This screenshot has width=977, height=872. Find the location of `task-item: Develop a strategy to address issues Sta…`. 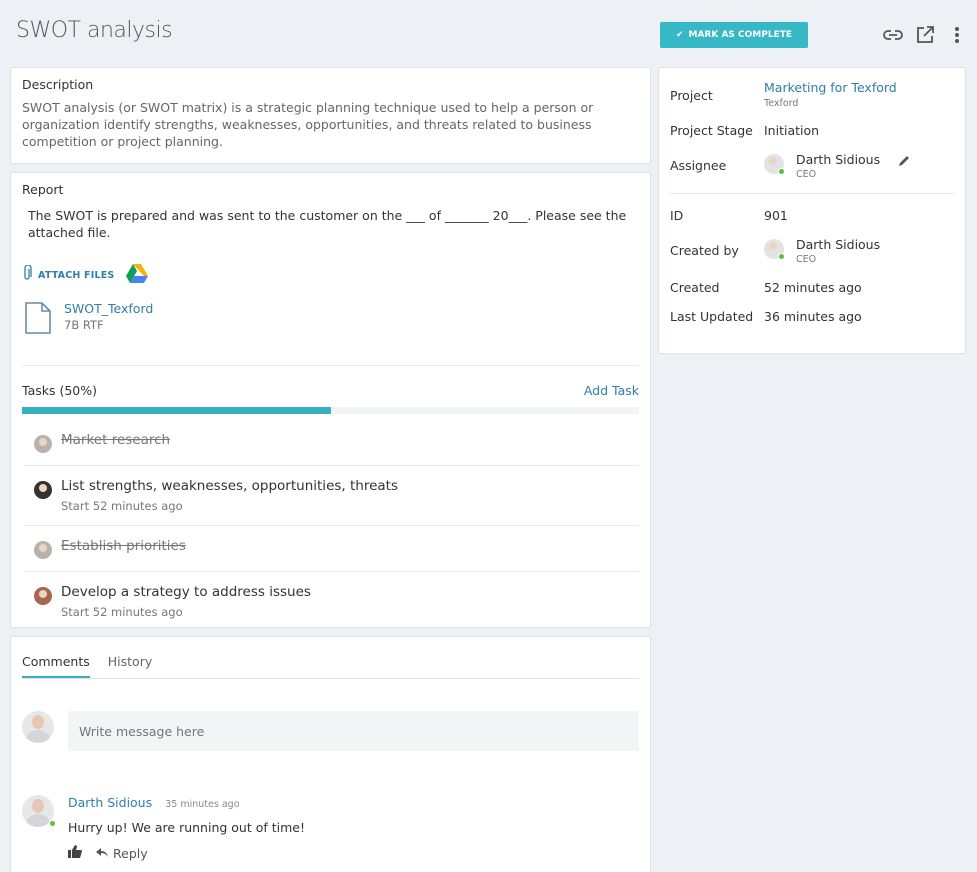

task-item: Develop a strategy to address issues Sta… is located at coordinates (331, 601).